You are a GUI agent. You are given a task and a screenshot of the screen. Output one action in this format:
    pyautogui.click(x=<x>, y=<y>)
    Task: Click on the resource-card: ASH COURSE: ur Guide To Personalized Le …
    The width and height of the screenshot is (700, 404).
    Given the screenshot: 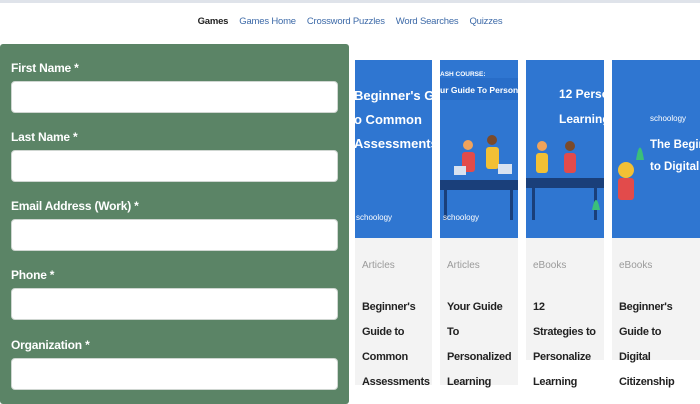 What is the action you would take?
    pyautogui.click(x=479, y=224)
    